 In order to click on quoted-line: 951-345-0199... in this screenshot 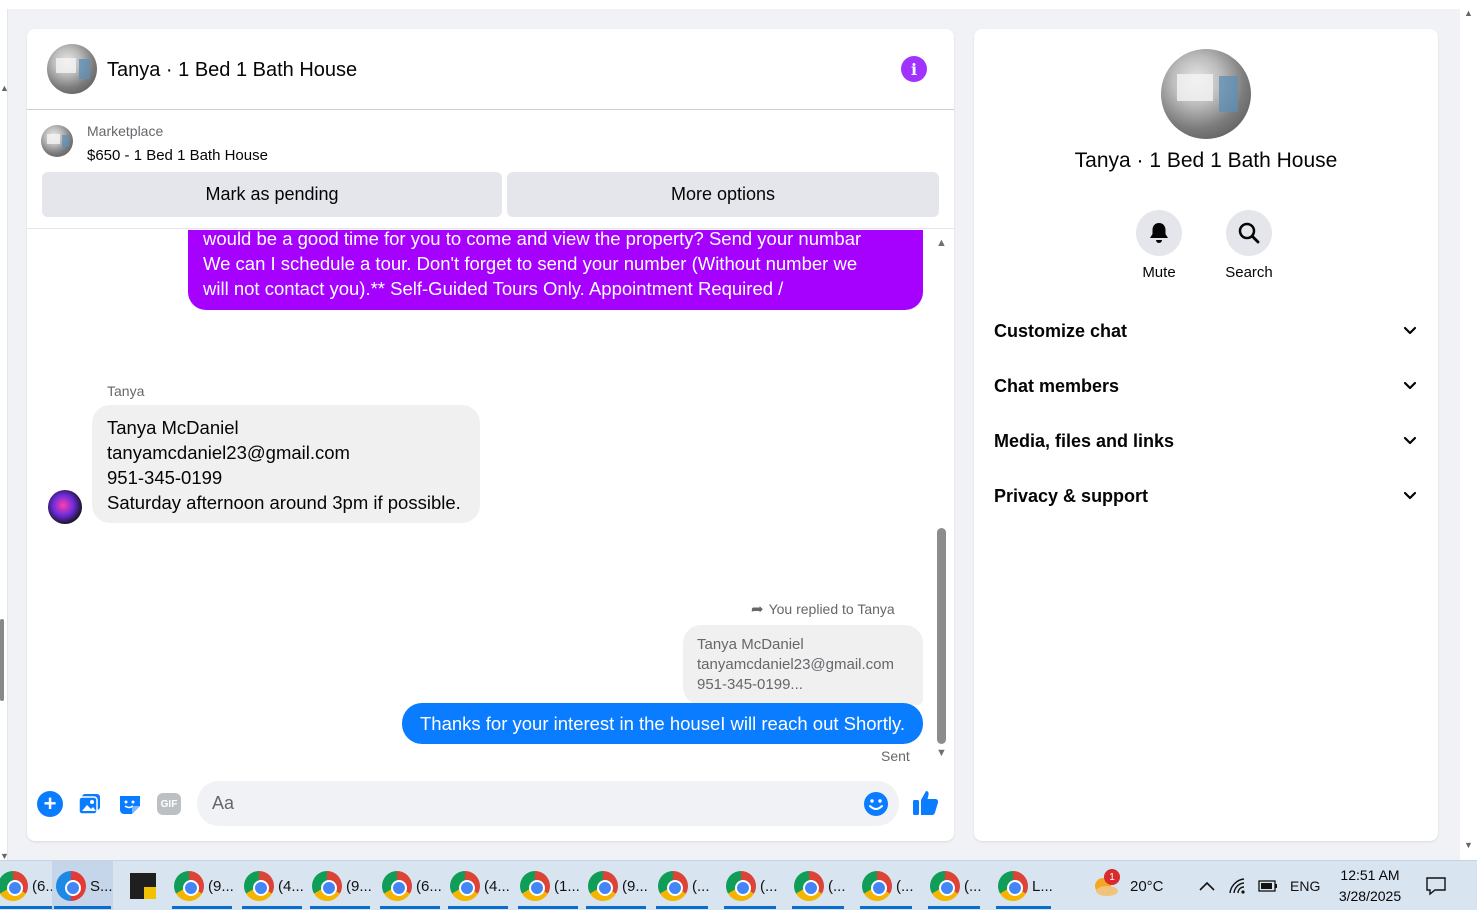, I will do `click(750, 684)`.